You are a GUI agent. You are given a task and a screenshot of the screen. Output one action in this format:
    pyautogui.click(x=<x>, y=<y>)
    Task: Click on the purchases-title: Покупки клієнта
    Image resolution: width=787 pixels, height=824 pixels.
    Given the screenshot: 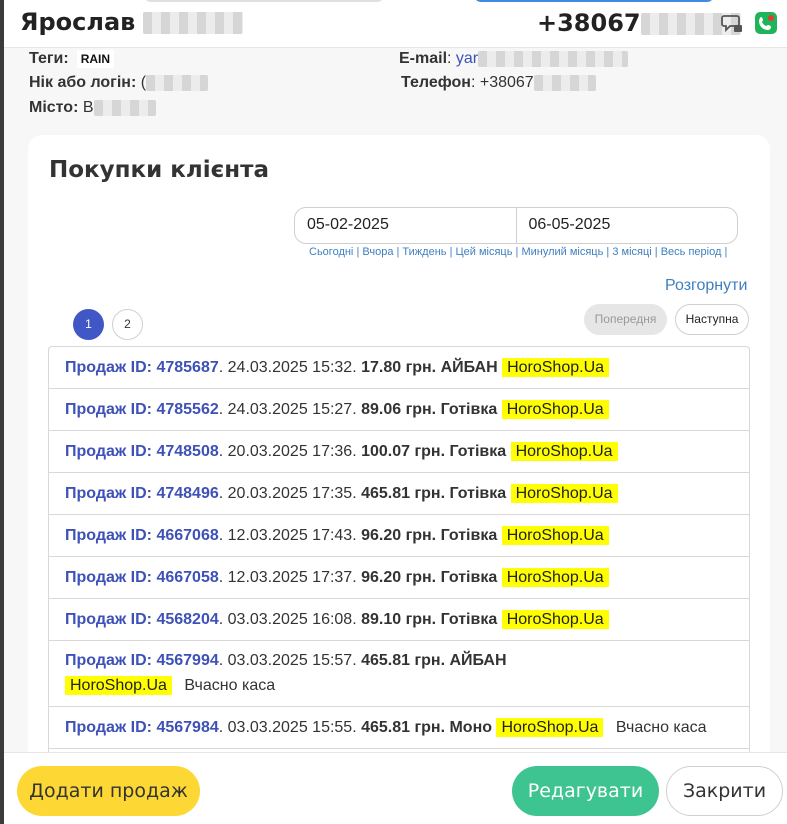 What is the action you would take?
    pyautogui.click(x=159, y=170)
    